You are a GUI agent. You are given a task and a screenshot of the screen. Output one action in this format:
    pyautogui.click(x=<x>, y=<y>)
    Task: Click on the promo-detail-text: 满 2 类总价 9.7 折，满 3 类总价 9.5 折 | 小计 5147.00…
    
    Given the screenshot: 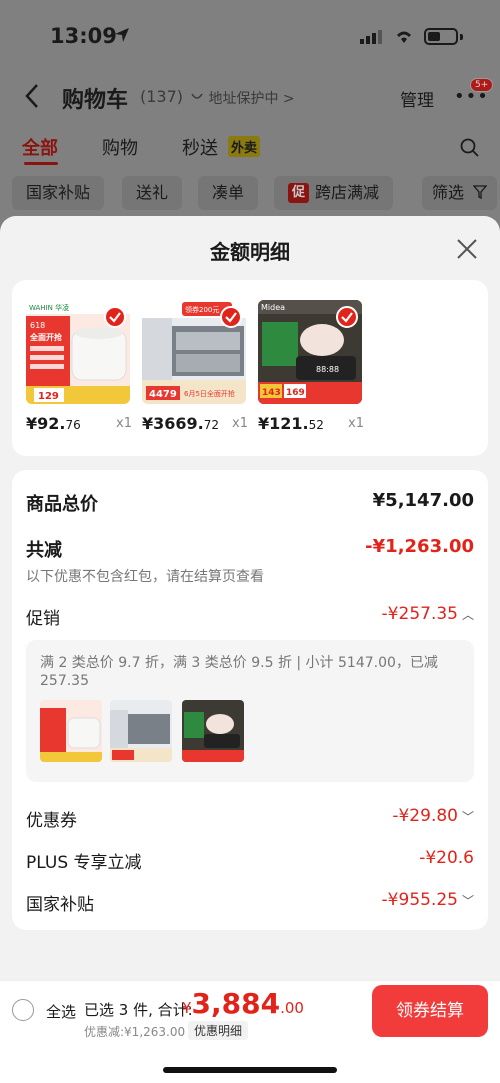 What is the action you would take?
    pyautogui.click(x=239, y=672)
    